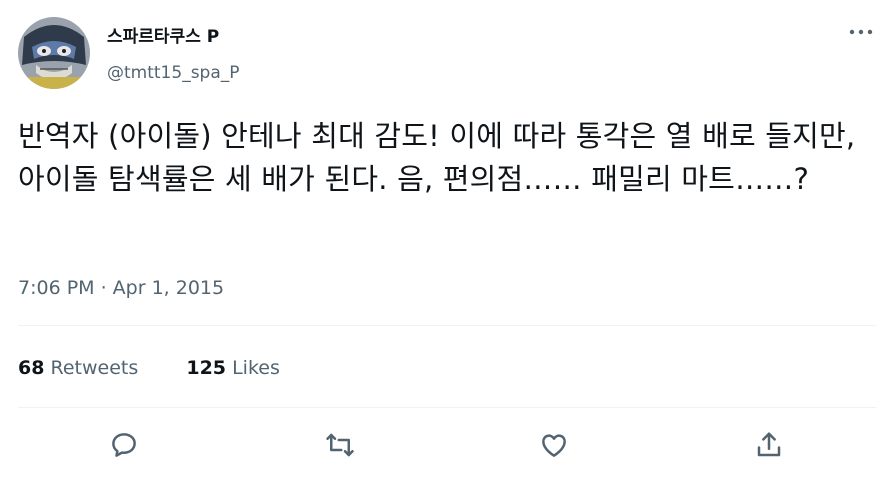 Image resolution: width=894 pixels, height=499 pixels. I want to click on likes-stat: 125 Likes, so click(230, 368).